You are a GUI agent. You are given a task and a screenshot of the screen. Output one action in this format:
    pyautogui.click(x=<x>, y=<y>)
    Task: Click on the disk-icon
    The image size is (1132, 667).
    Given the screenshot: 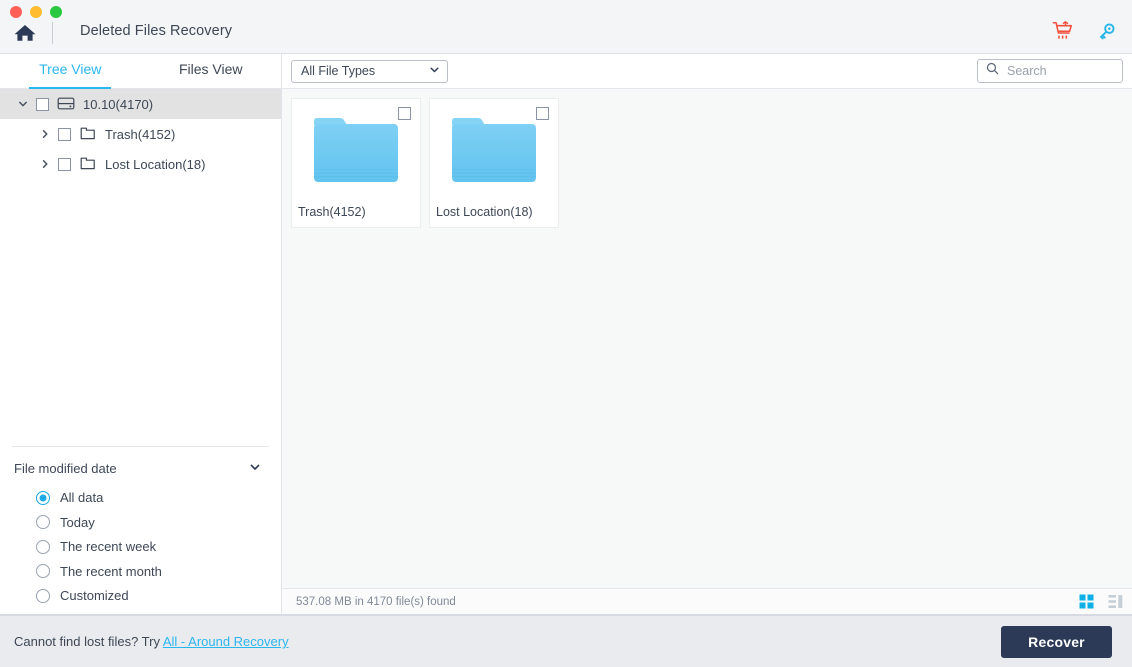 What is the action you would take?
    pyautogui.click(x=66, y=104)
    